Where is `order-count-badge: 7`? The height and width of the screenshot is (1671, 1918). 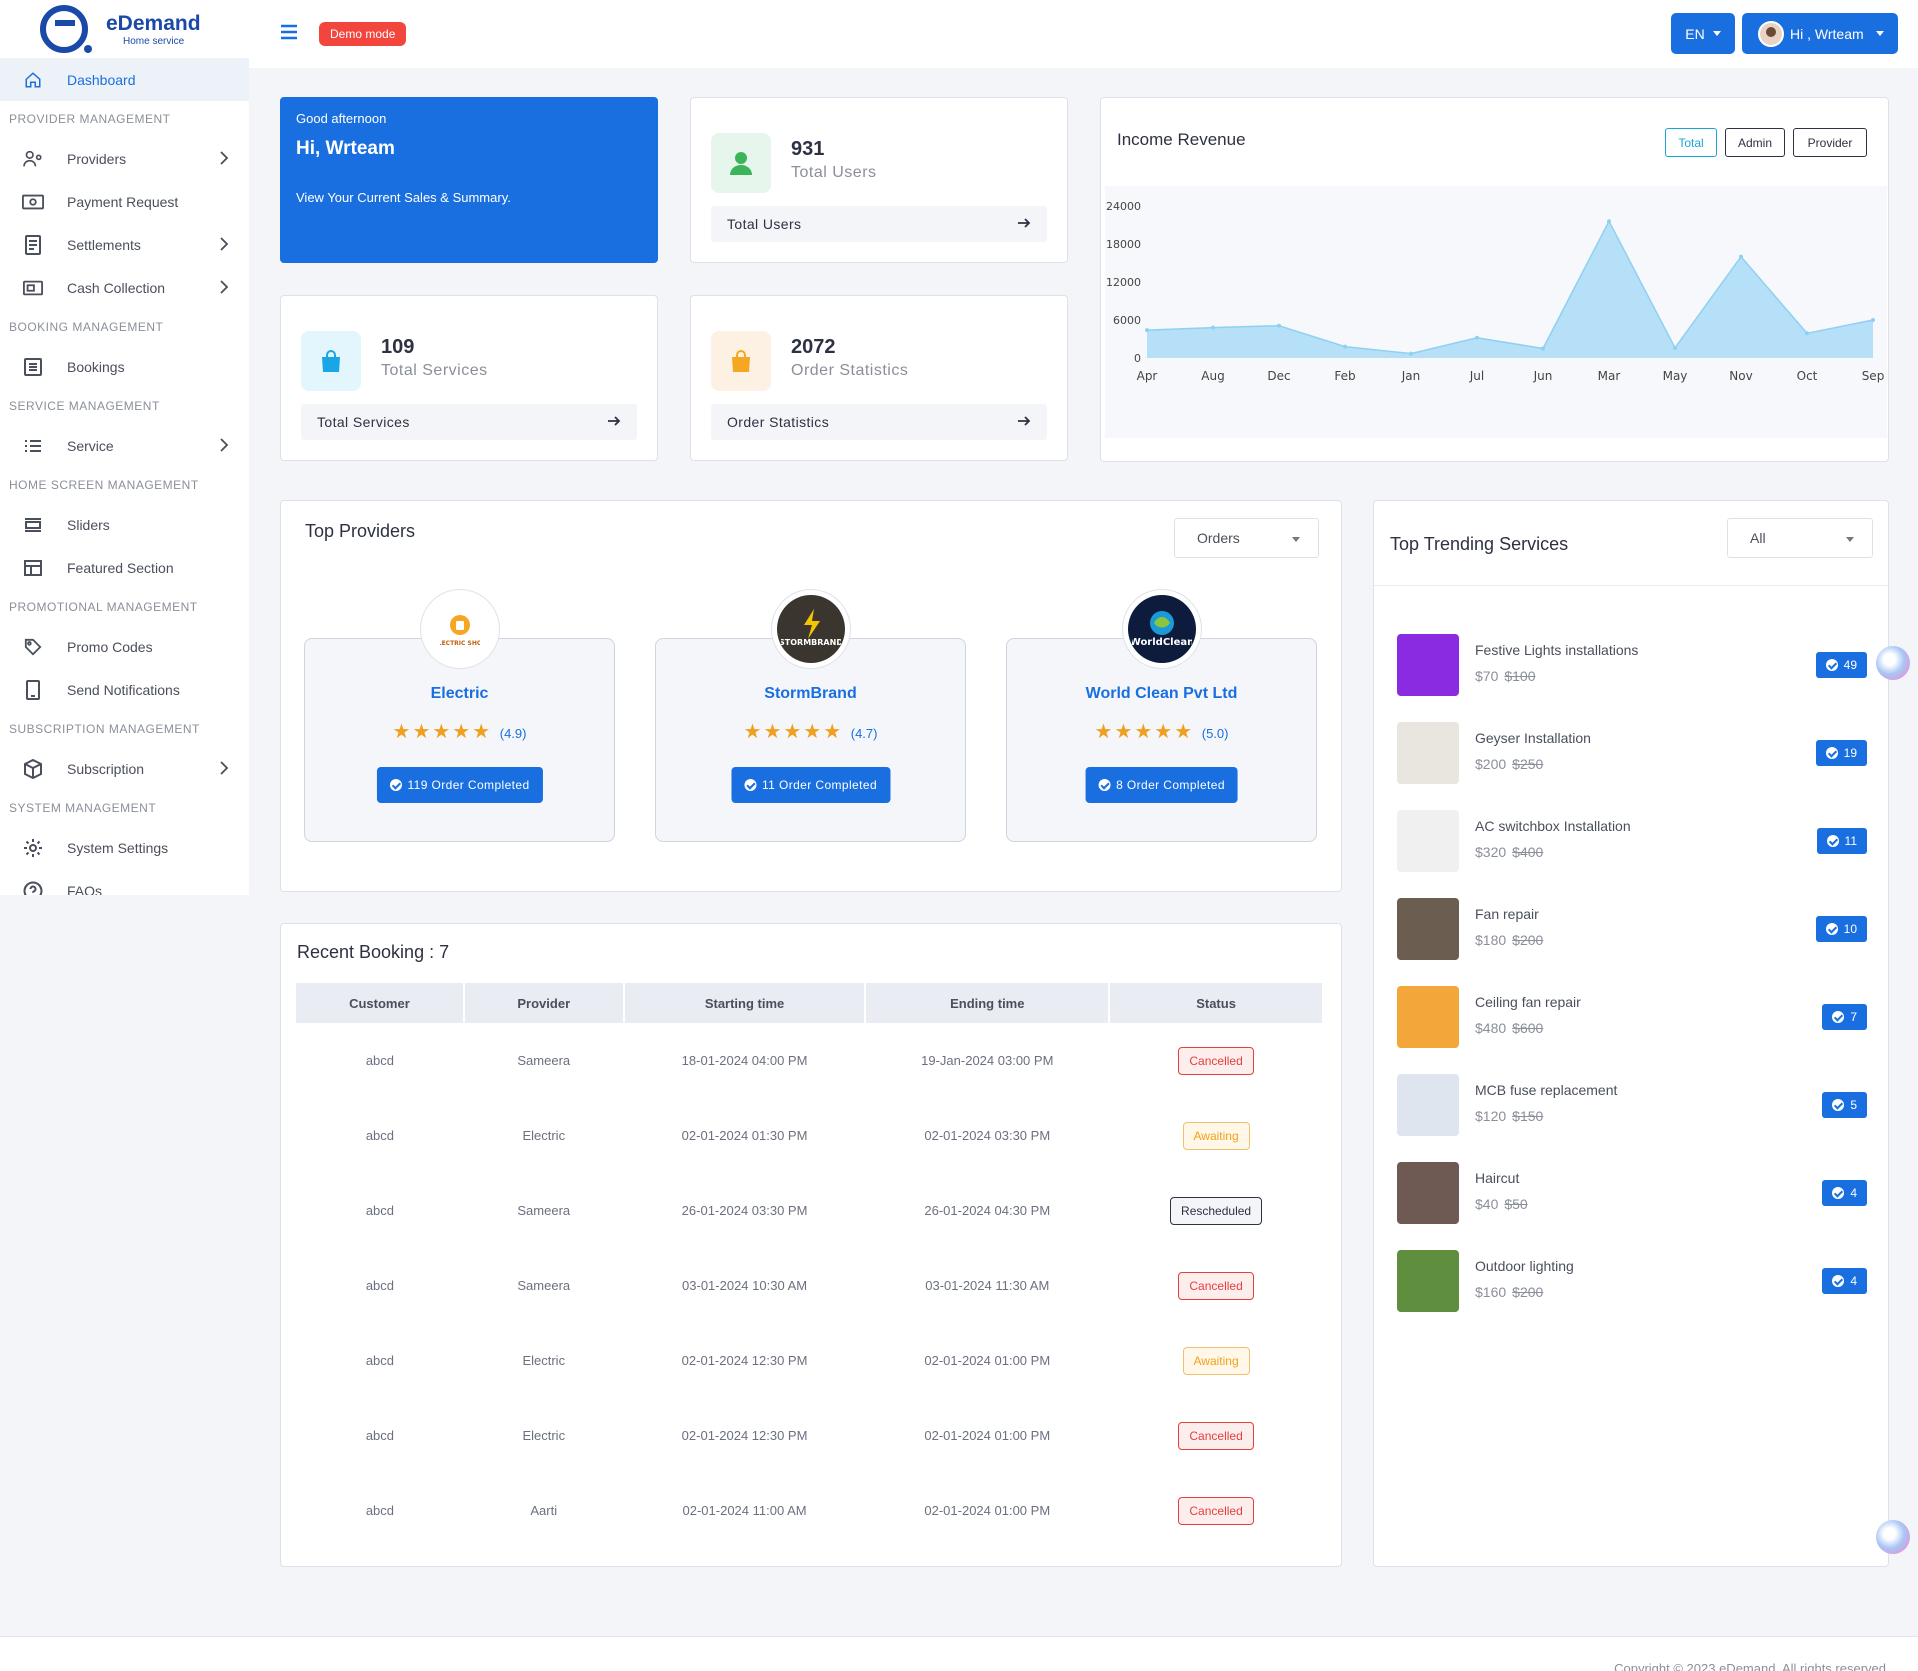
order-count-badge: 7 is located at coordinates (1844, 1017).